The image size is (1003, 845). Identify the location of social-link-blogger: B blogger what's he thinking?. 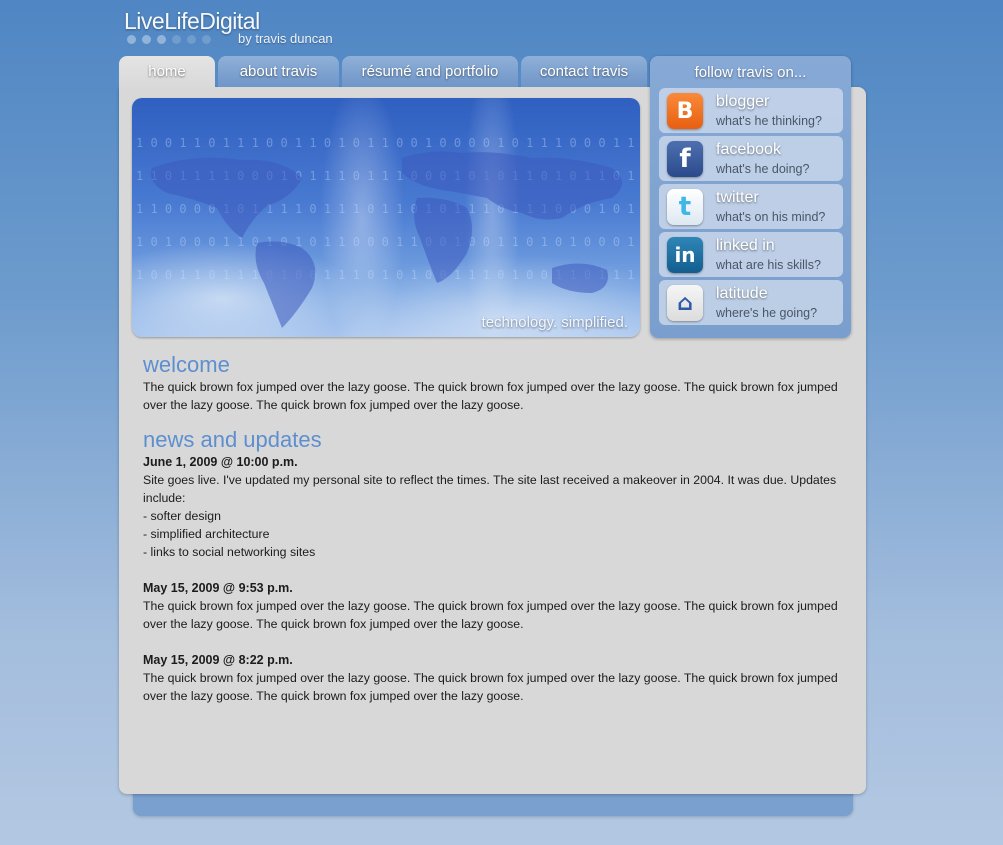
(751, 110).